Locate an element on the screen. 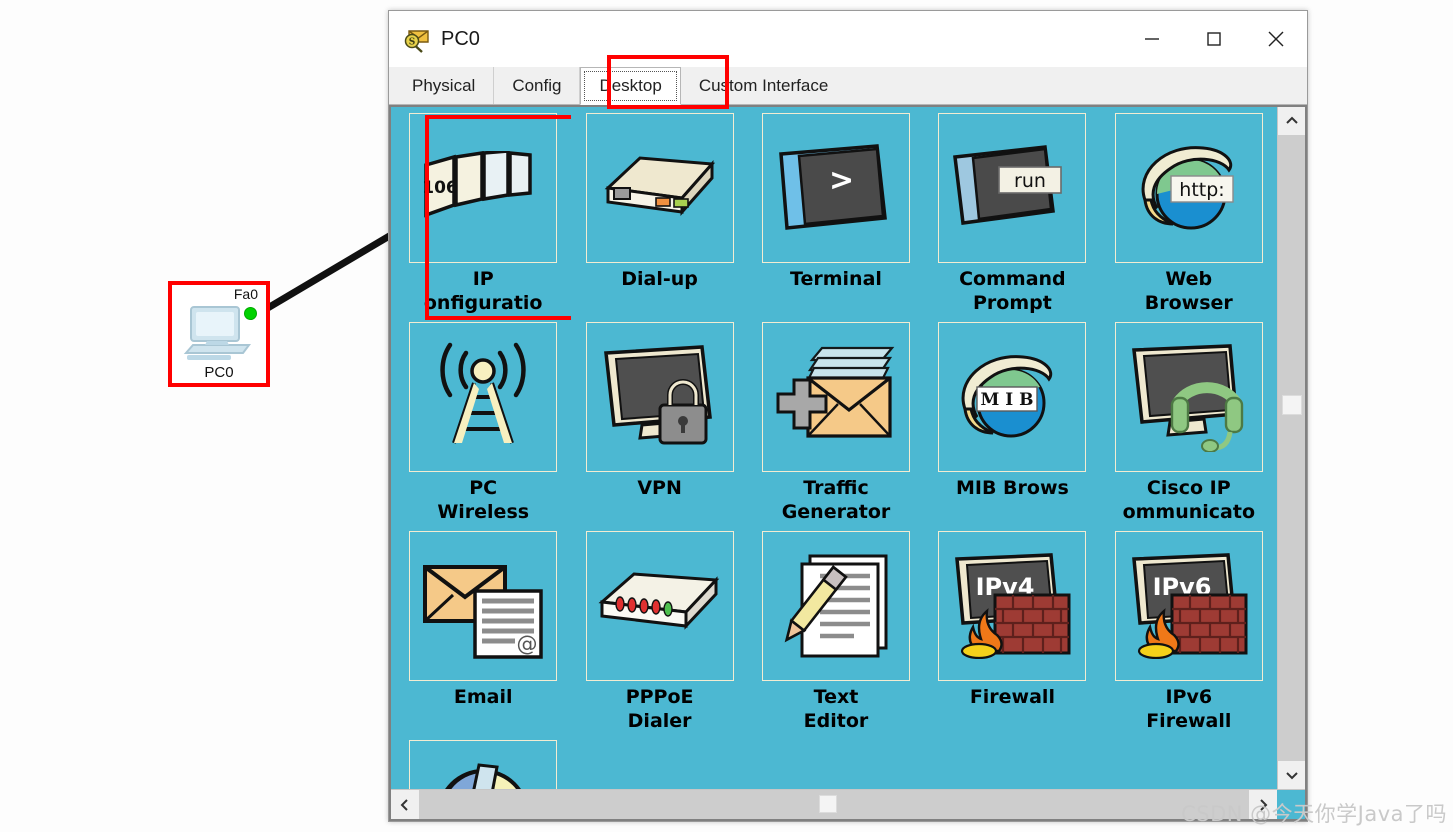  text-editor-icon is located at coordinates (836, 606).